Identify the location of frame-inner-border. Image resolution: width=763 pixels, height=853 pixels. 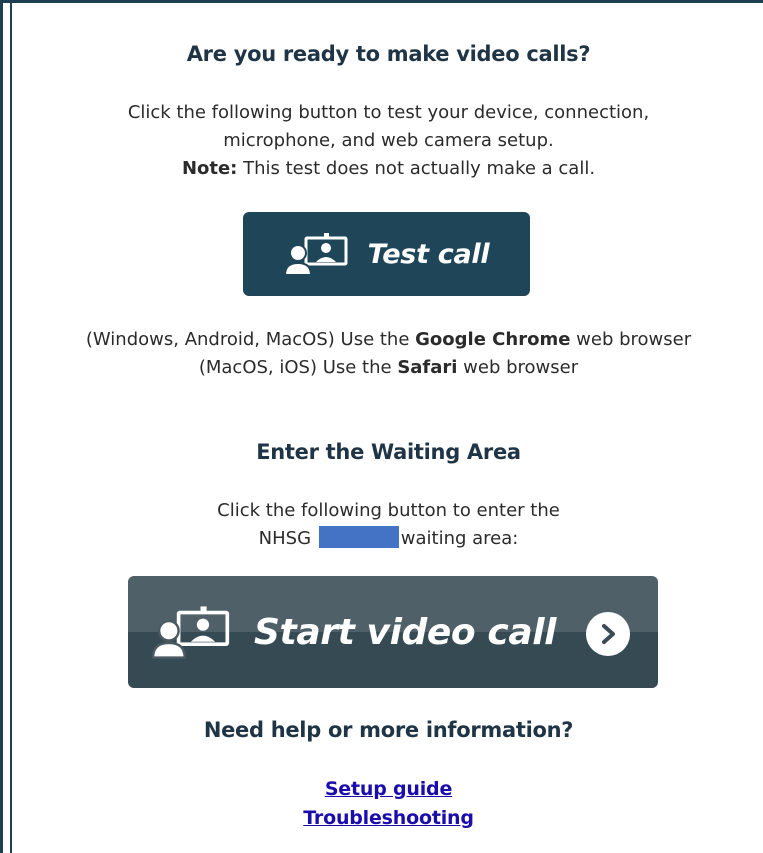
(11, 428).